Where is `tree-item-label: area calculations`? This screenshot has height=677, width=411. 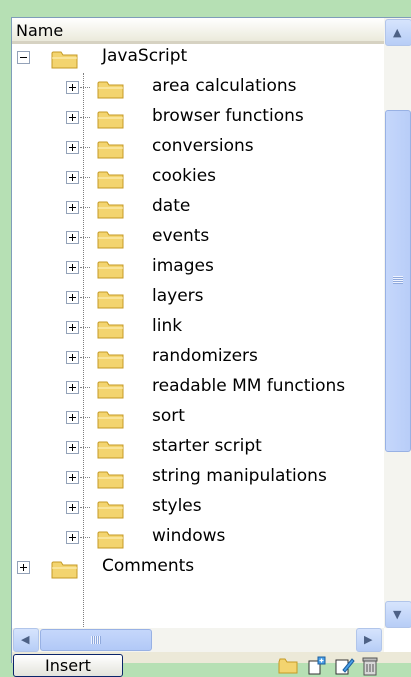
tree-item-label: area calculations is located at coordinates (224, 86).